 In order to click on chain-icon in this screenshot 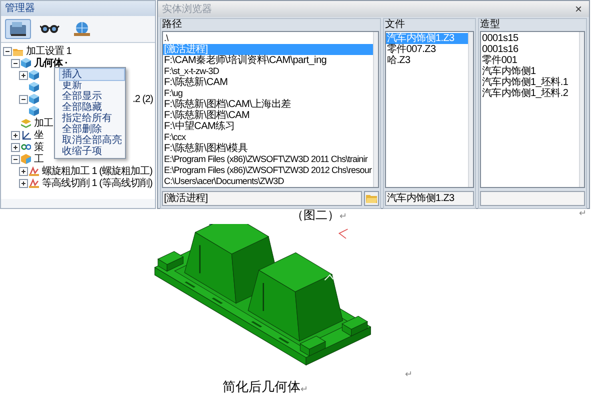, I will do `click(26, 147)`.